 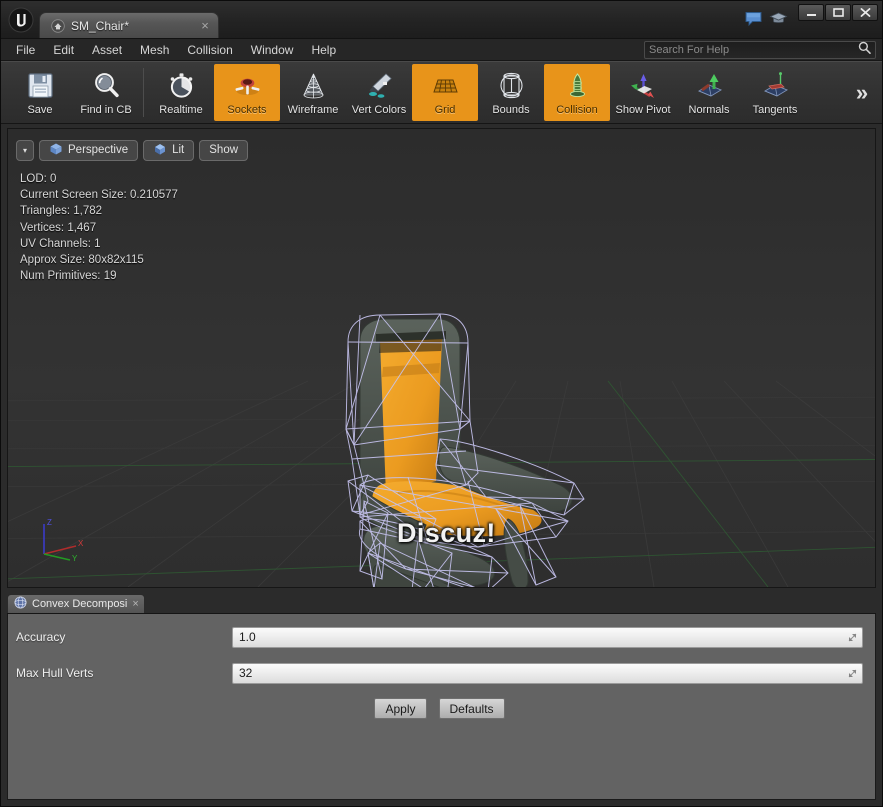 I want to click on toolbar-button-sockets: Sockets, so click(x=247, y=92).